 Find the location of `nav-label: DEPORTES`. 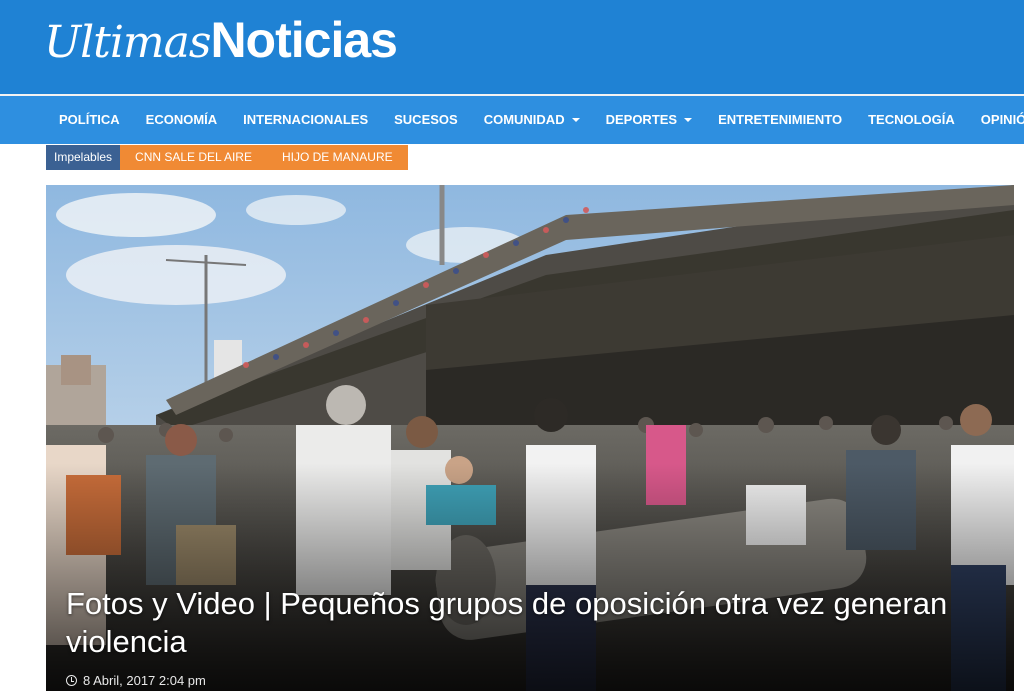

nav-label: DEPORTES is located at coordinates (641, 119).